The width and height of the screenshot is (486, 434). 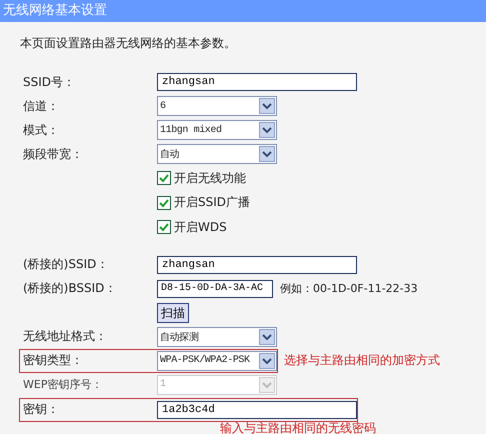 What do you see at coordinates (70, 288) in the screenshot?
I see `field-label: (桥接的)BSSID：` at bounding box center [70, 288].